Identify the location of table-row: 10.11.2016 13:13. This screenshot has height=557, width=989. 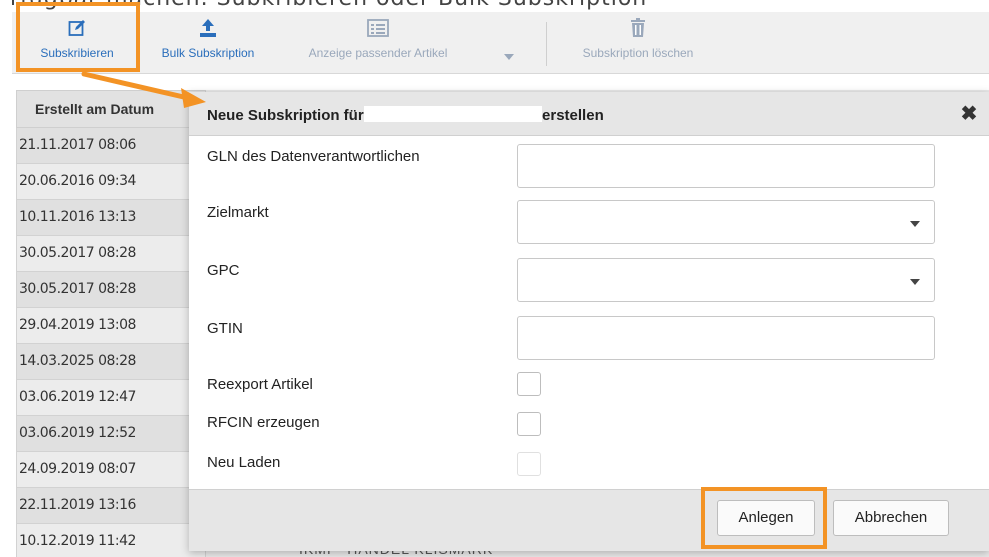
(111, 218).